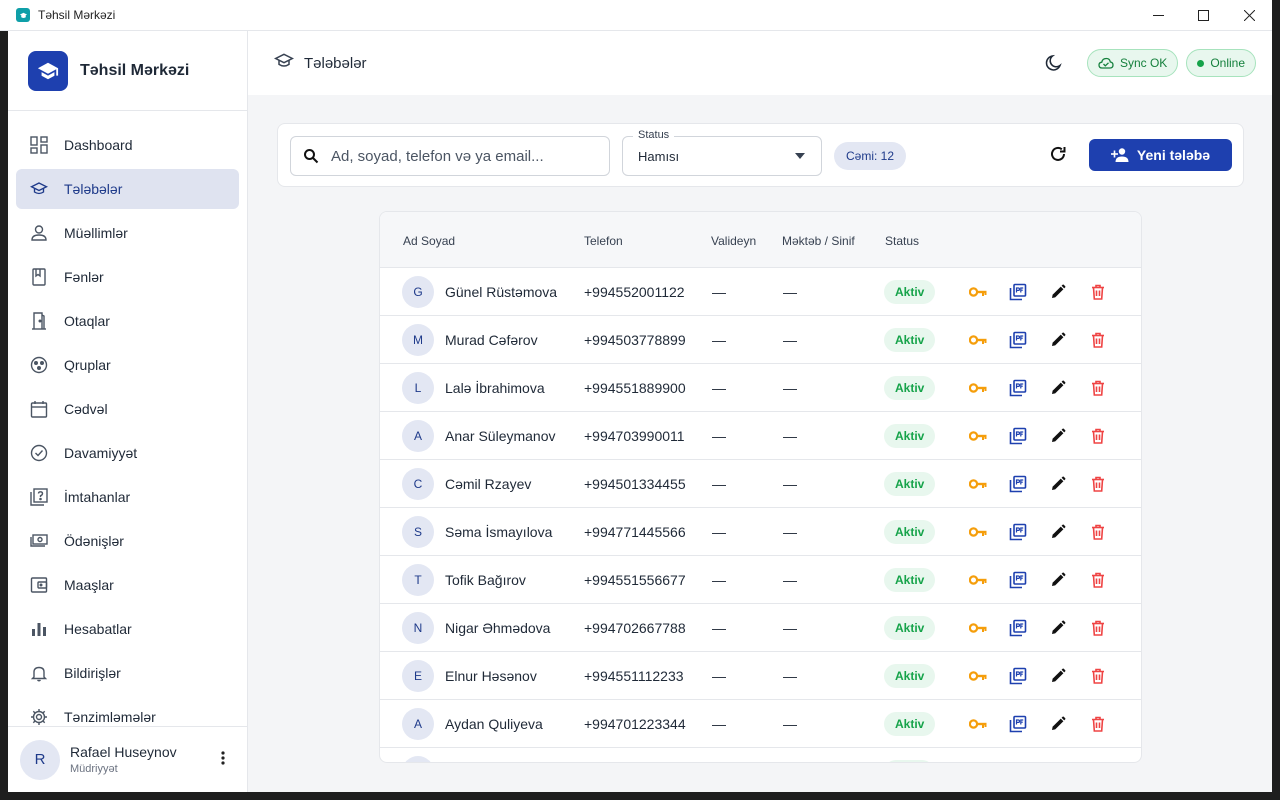  What do you see at coordinates (760, 436) in the screenshot?
I see `table-row: A Anar Süleymanov +994703990011 — — Aktiv` at bounding box center [760, 436].